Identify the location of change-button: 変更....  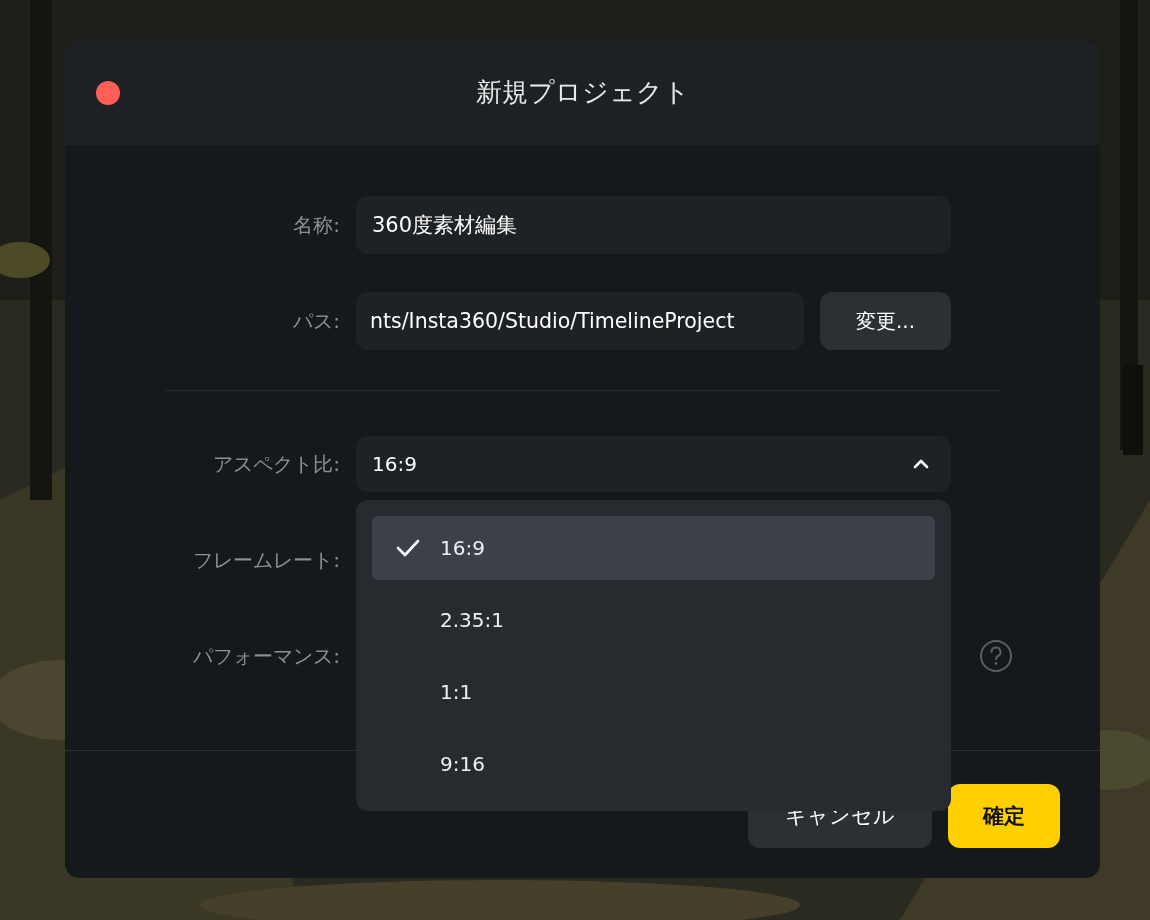
(885, 321).